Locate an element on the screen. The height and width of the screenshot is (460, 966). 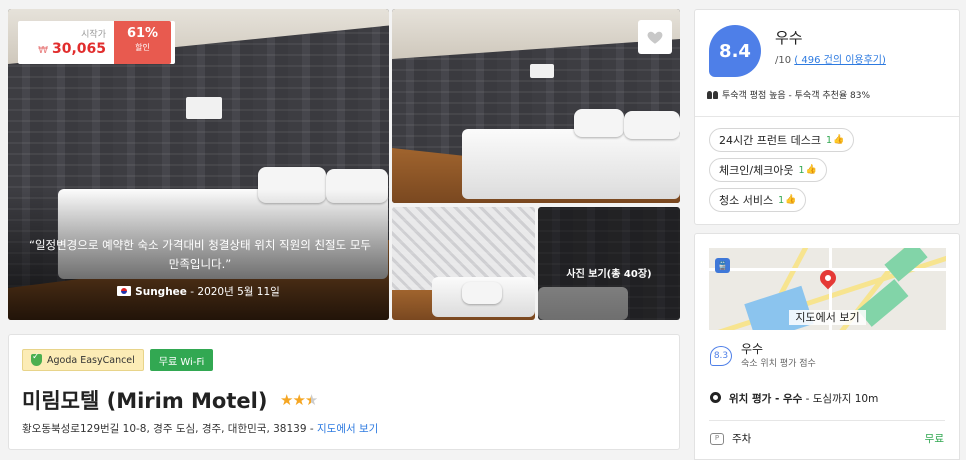
location-rating-rest: - 도심까지 10m is located at coordinates (840, 399).